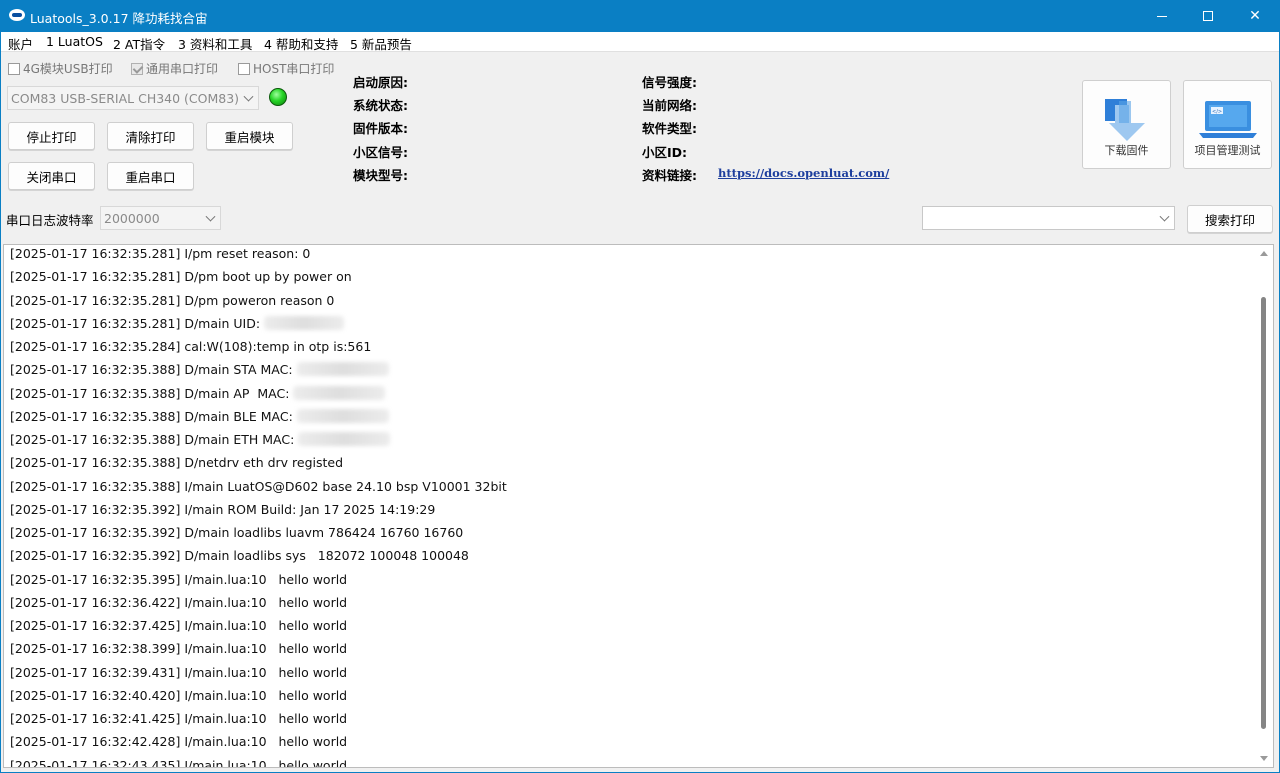 The height and width of the screenshot is (773, 1280). Describe the element at coordinates (1230, 219) in the screenshot. I see `search-print-button: 搜索打印` at that location.